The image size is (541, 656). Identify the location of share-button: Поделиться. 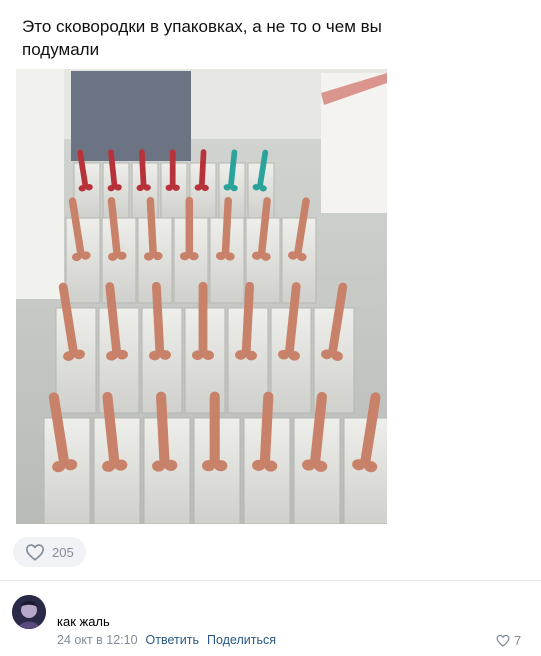
(241, 640).